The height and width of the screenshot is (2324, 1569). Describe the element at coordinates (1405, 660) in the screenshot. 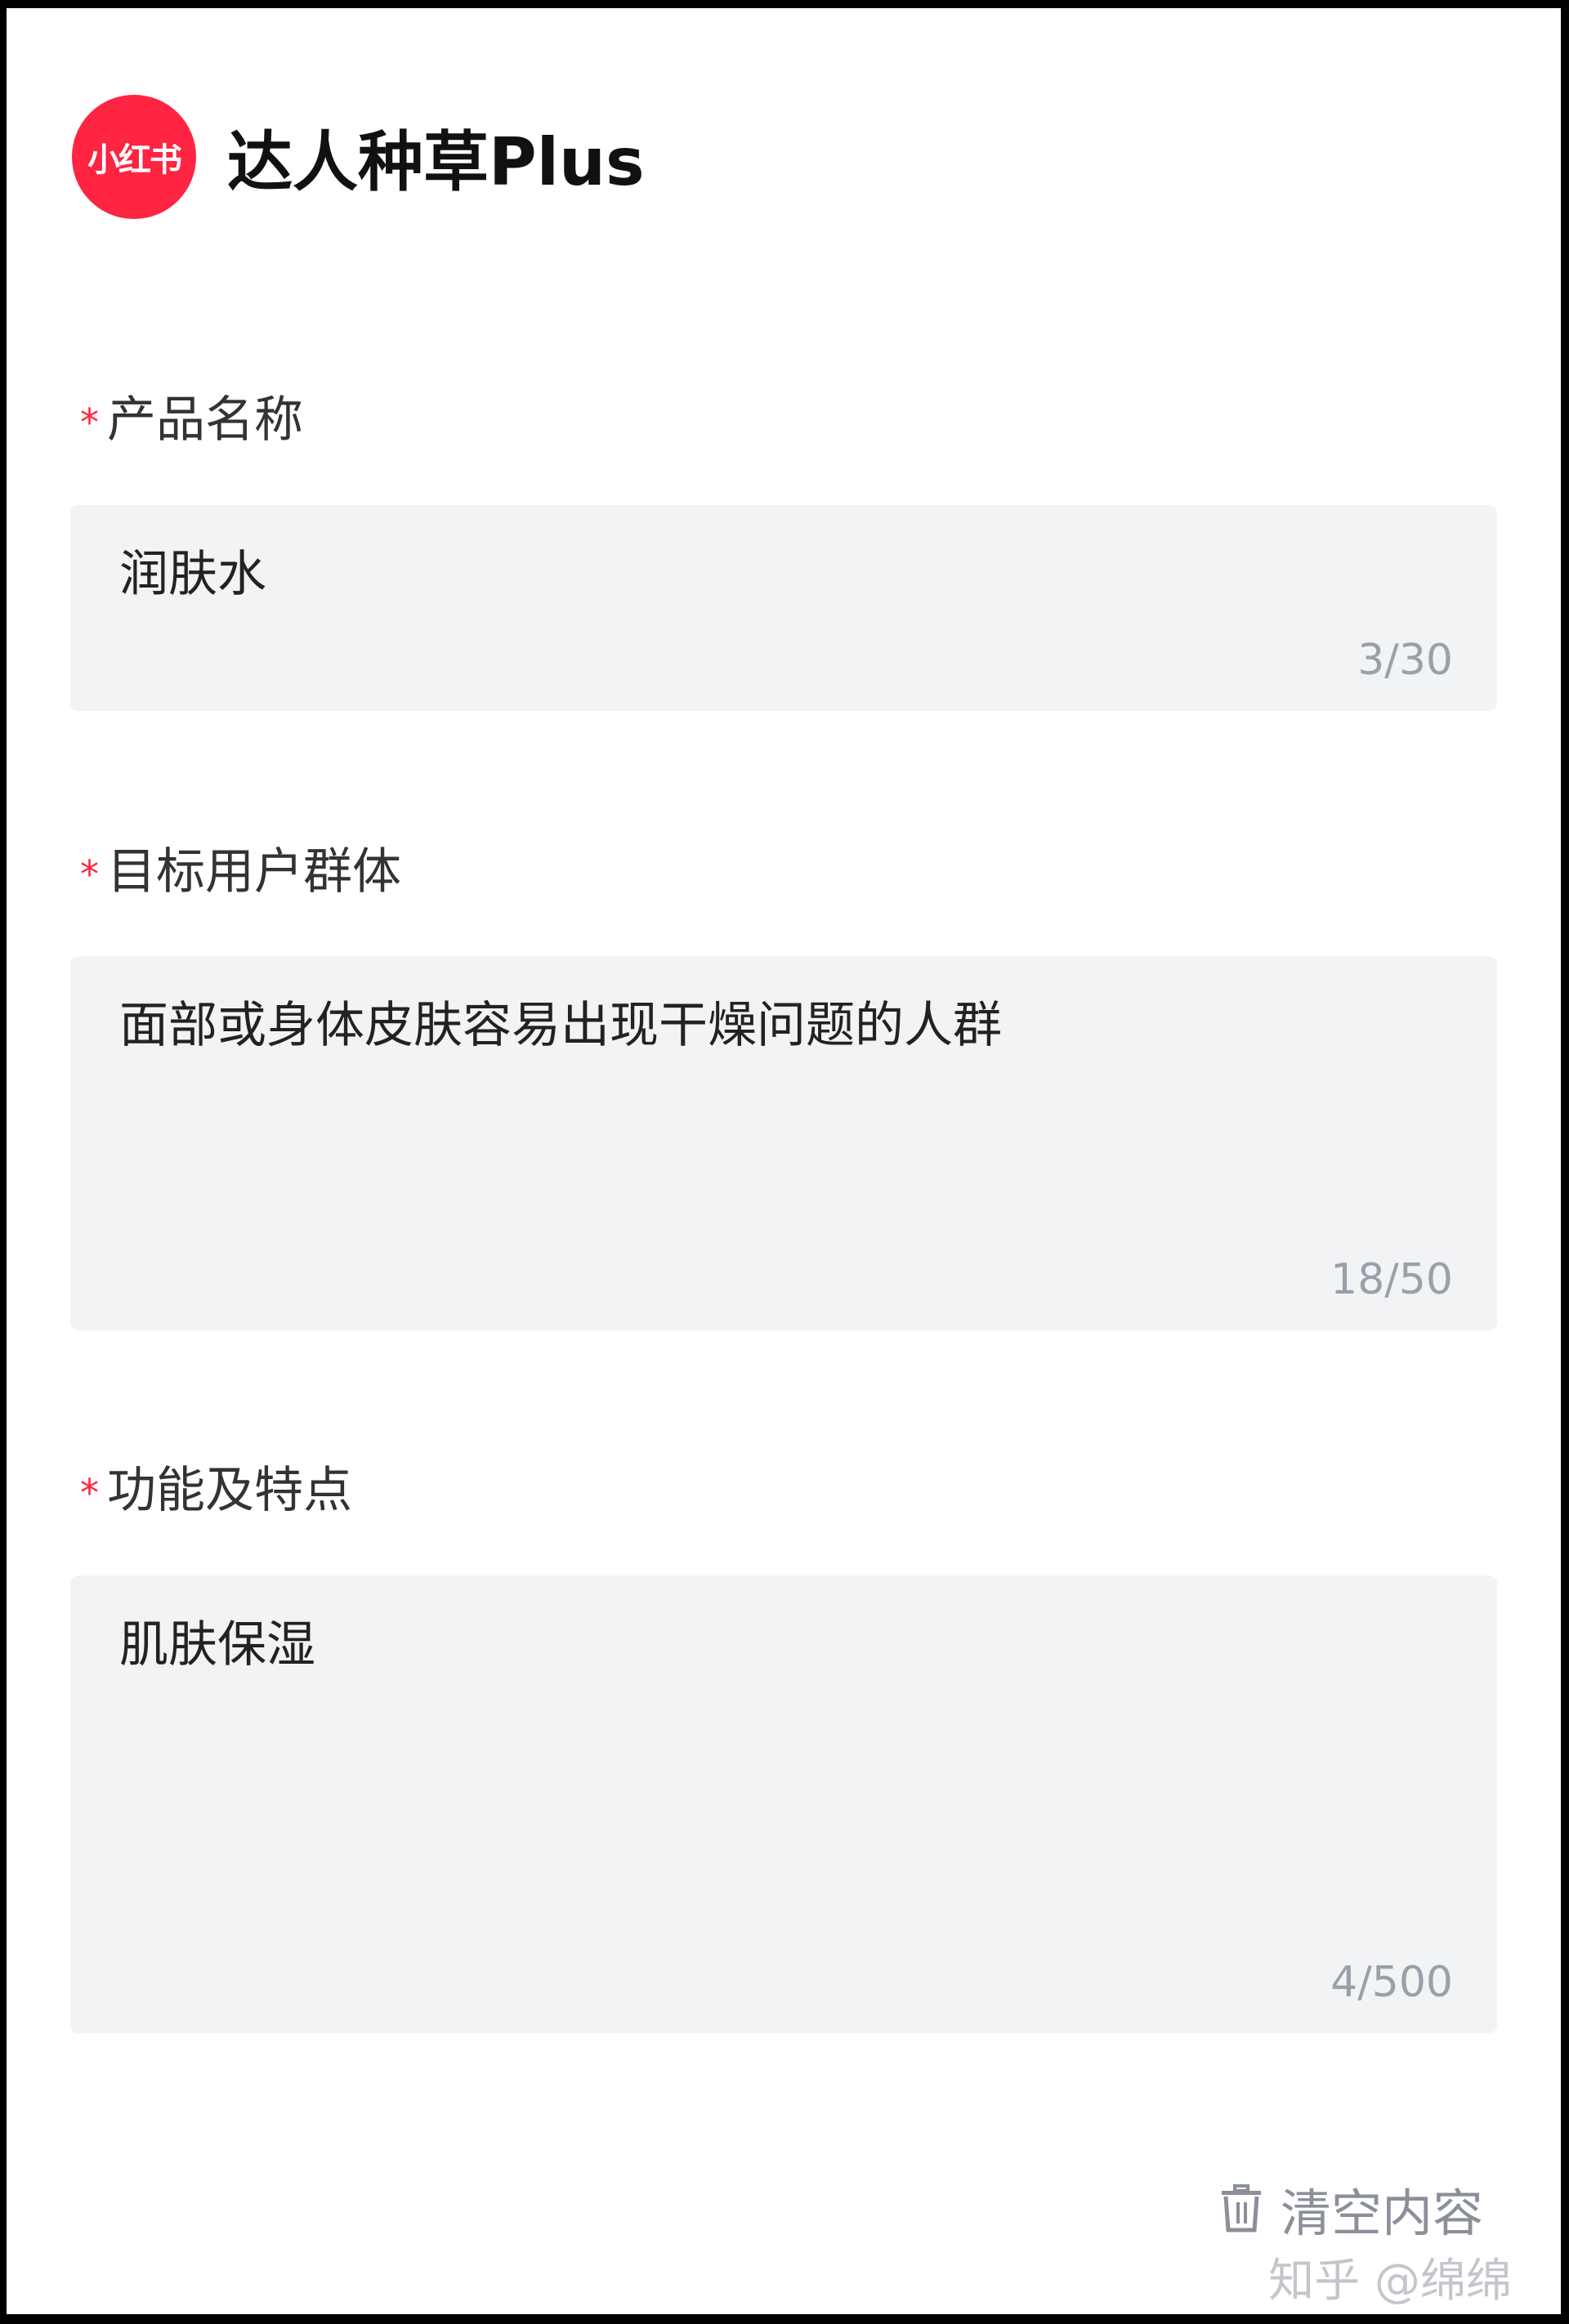

I see `product-name-counter: 3/30` at that location.